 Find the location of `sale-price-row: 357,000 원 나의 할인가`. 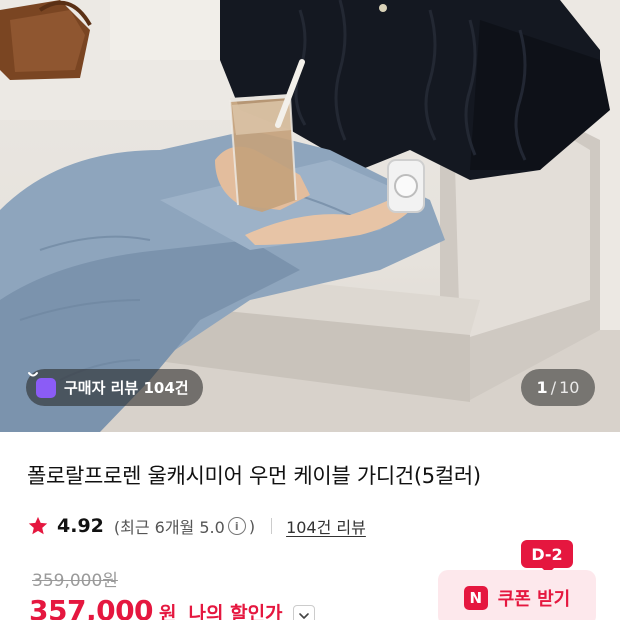

sale-price-row: 357,000 원 나의 할인가 is located at coordinates (172, 607).